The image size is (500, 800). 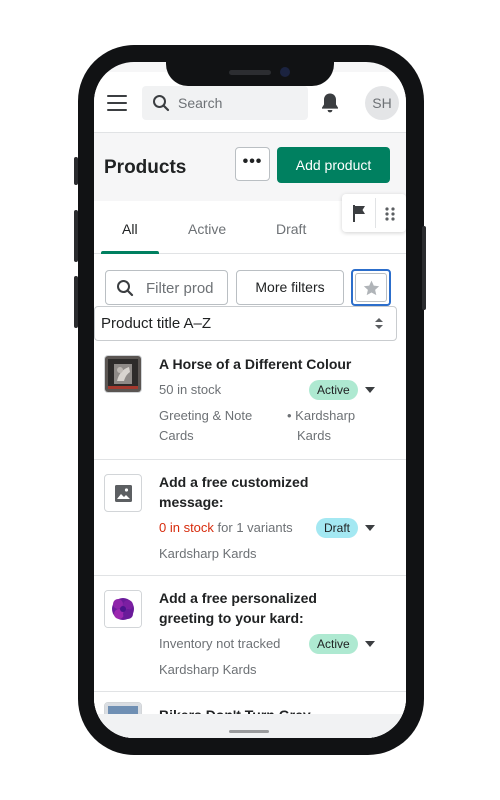 I want to click on photo-thumbnail-icon, so click(x=123, y=374).